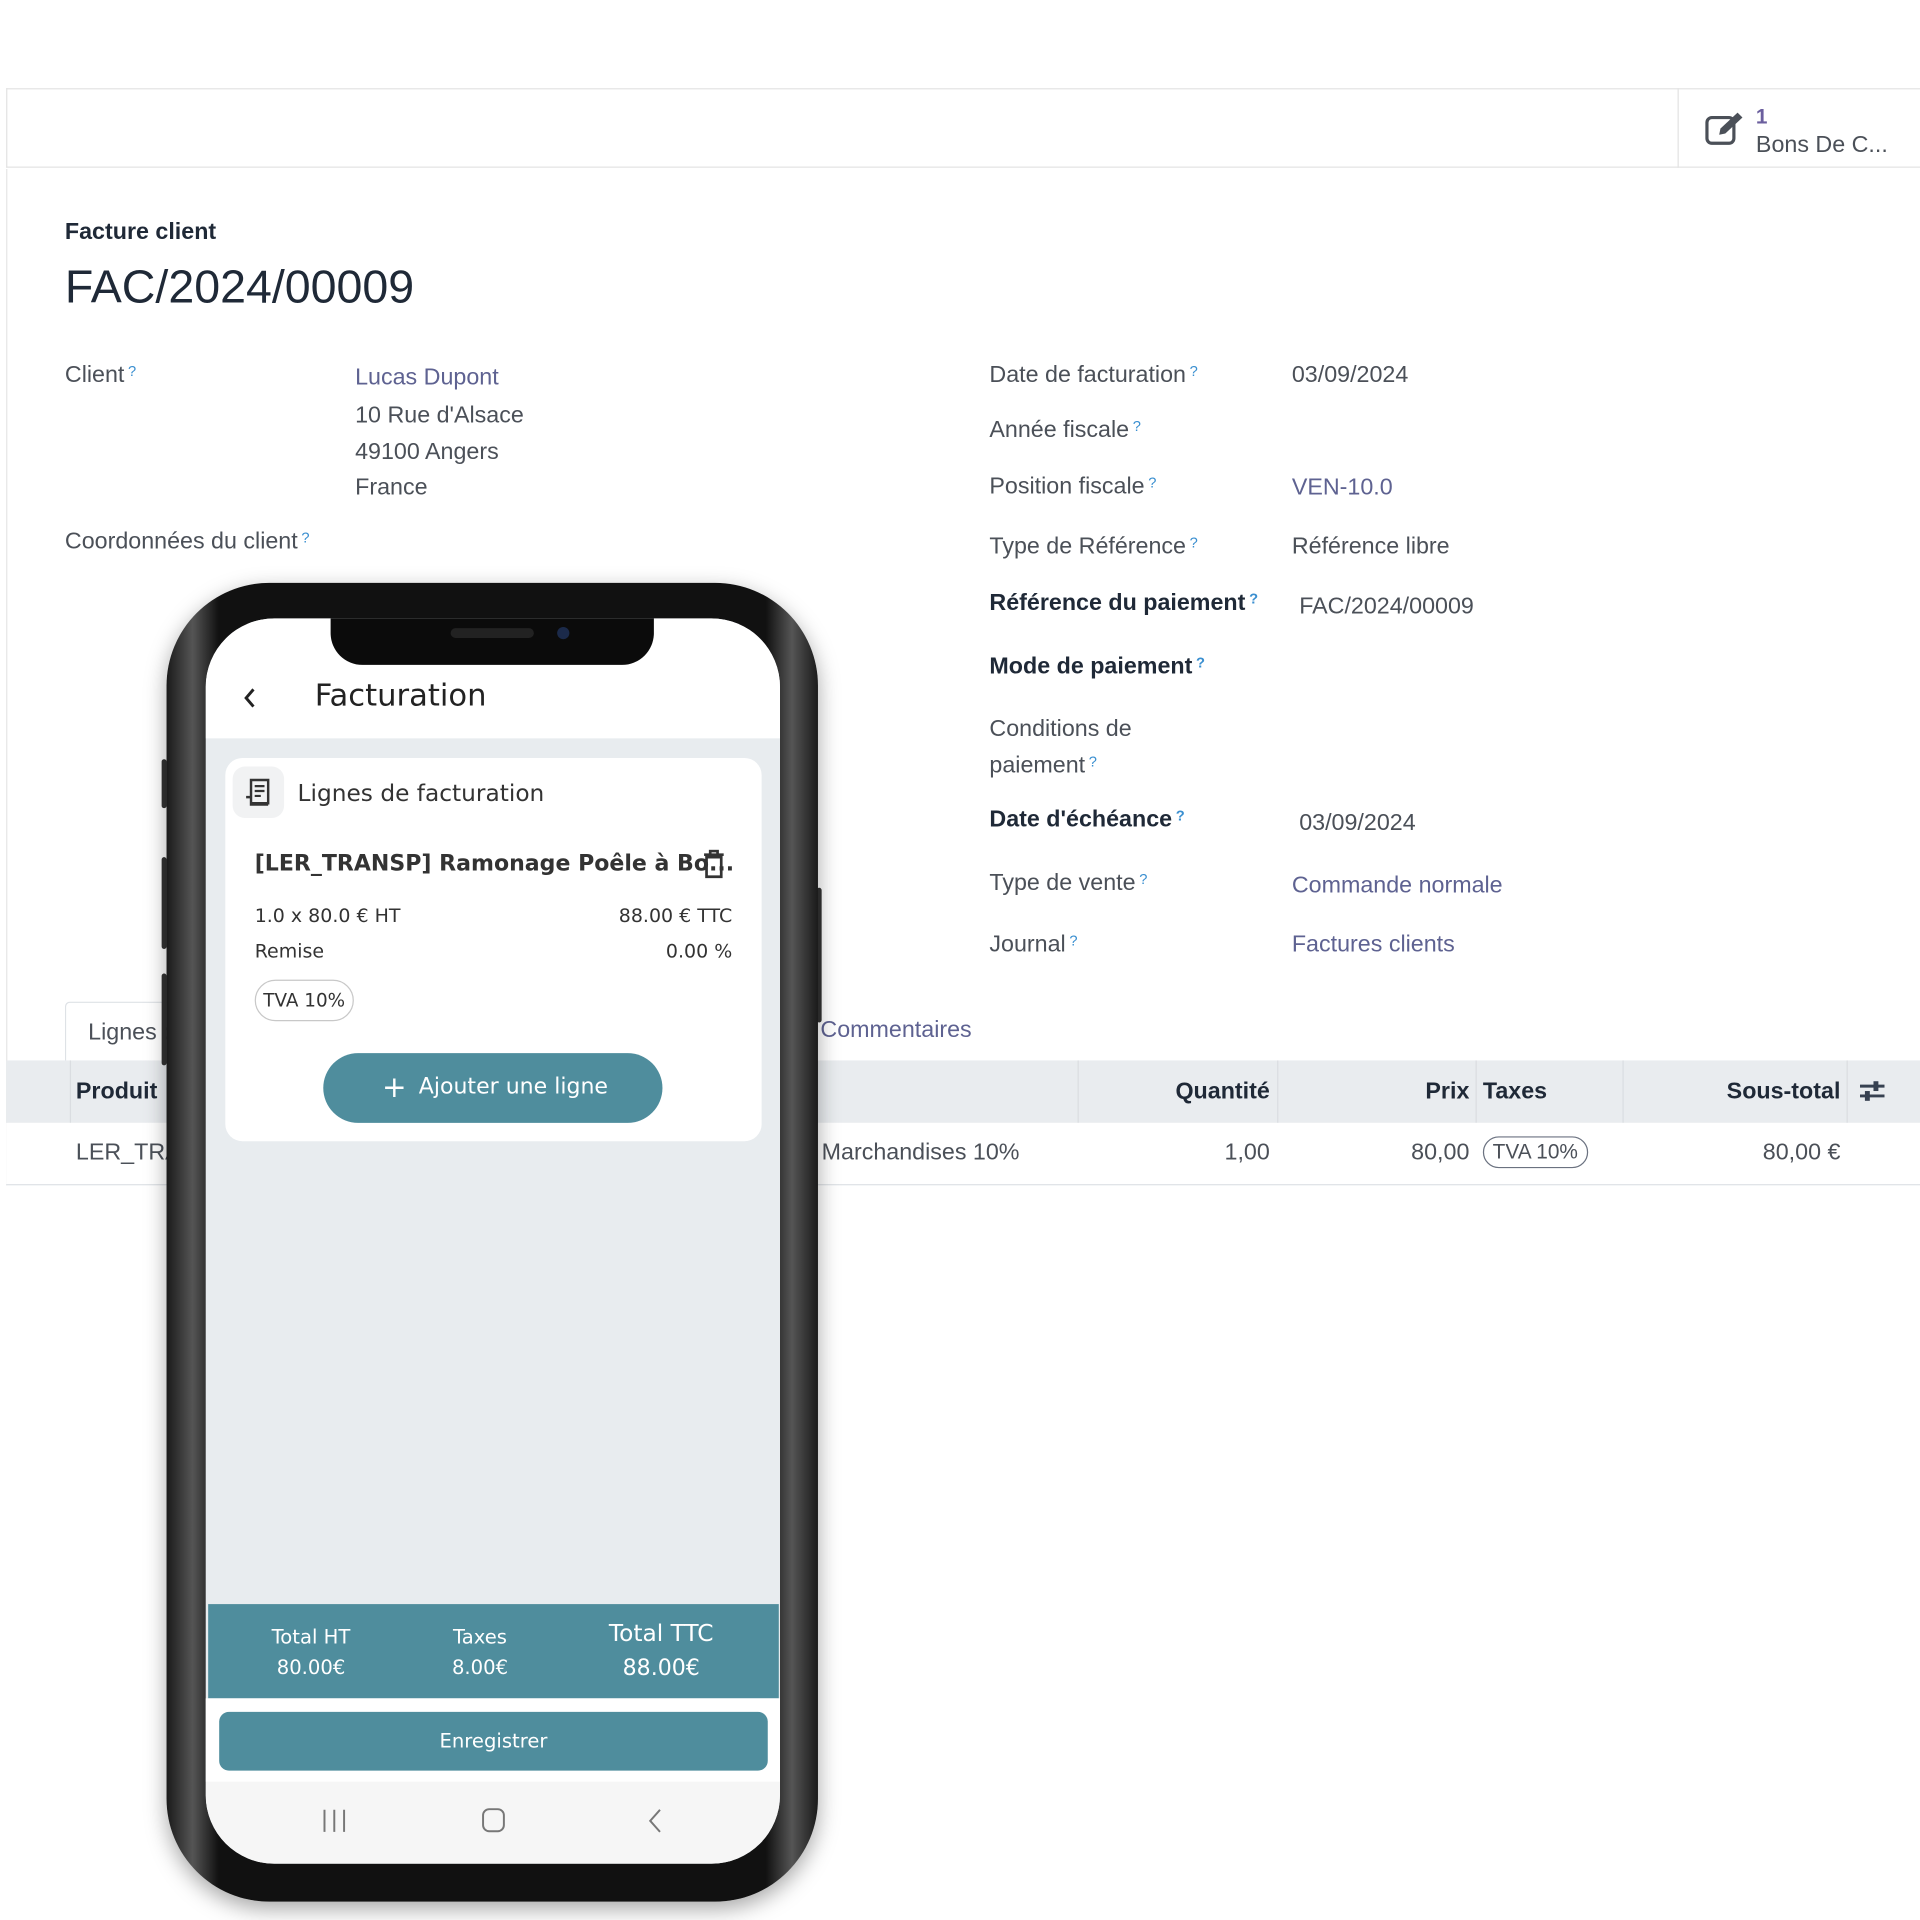 The image size is (1920, 1920). Describe the element at coordinates (187, 541) in the screenshot. I see `client-coords-label: Coordonnées du client?` at that location.